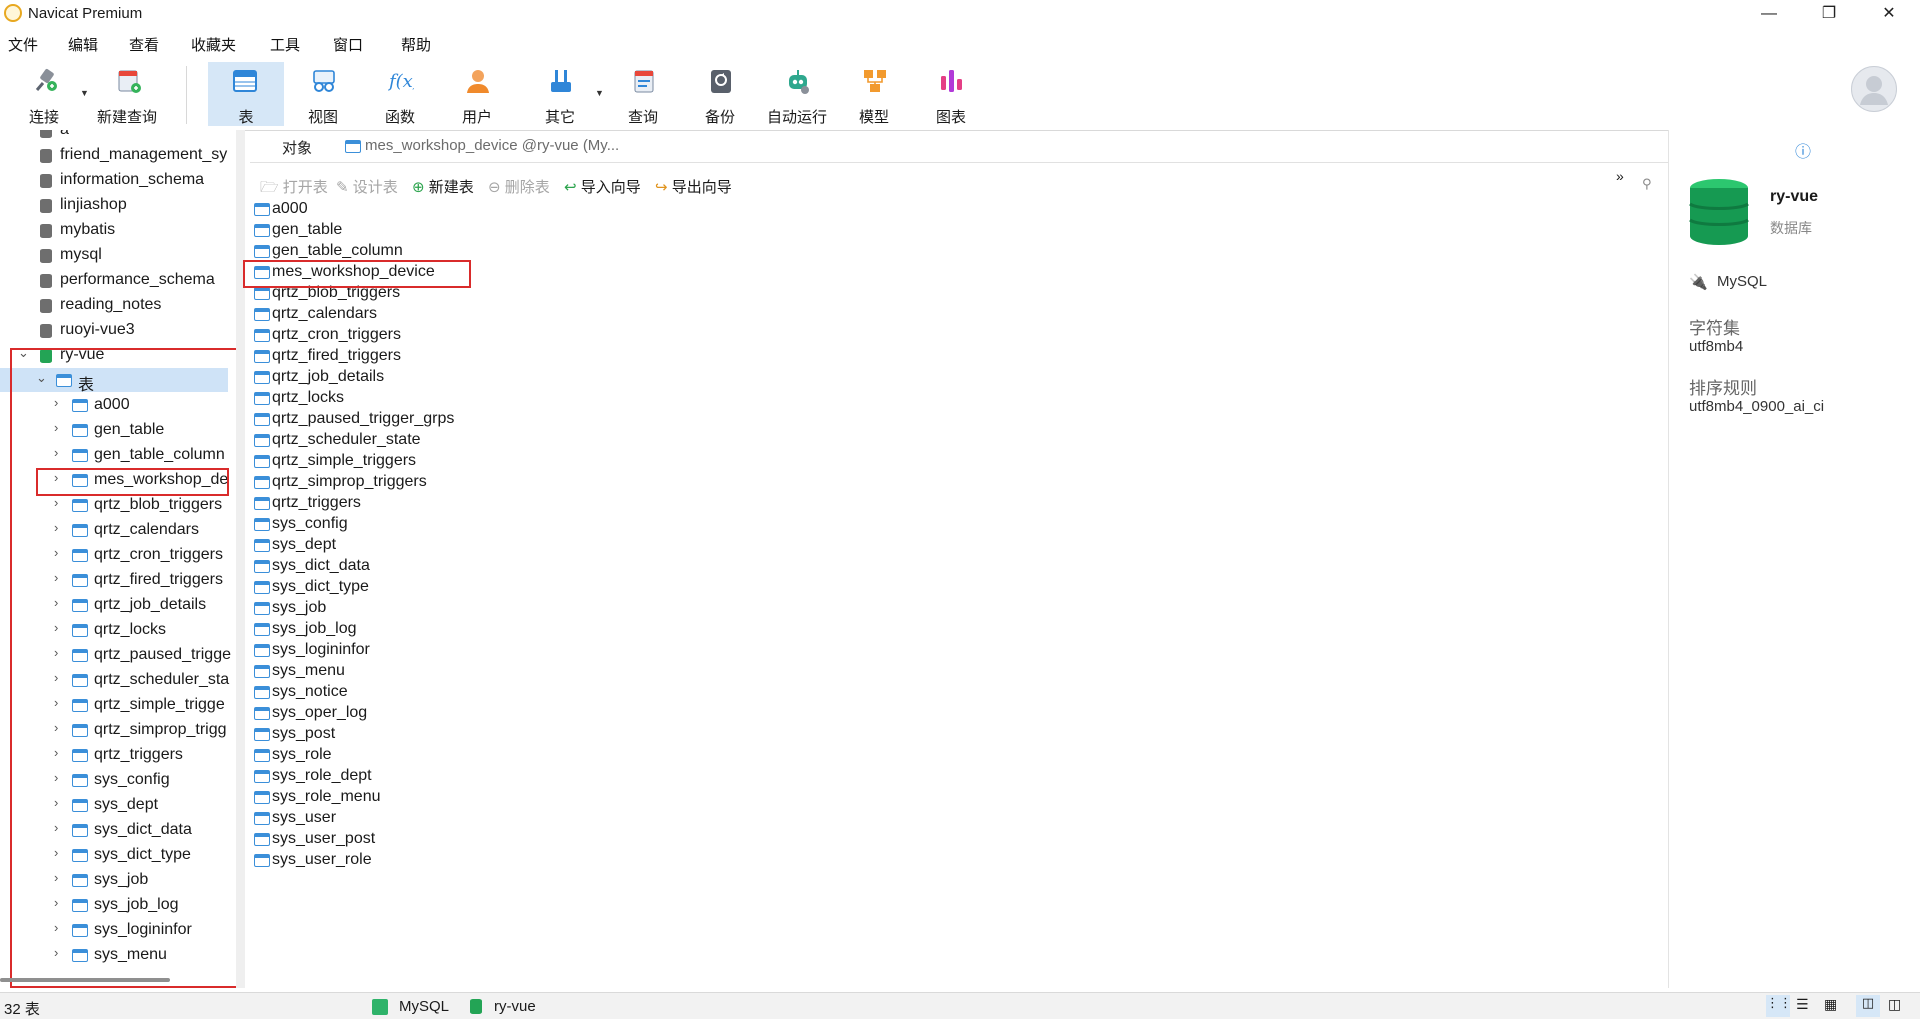  Describe the element at coordinates (559, 117) in the screenshot. I see `other-label: 其它` at that location.